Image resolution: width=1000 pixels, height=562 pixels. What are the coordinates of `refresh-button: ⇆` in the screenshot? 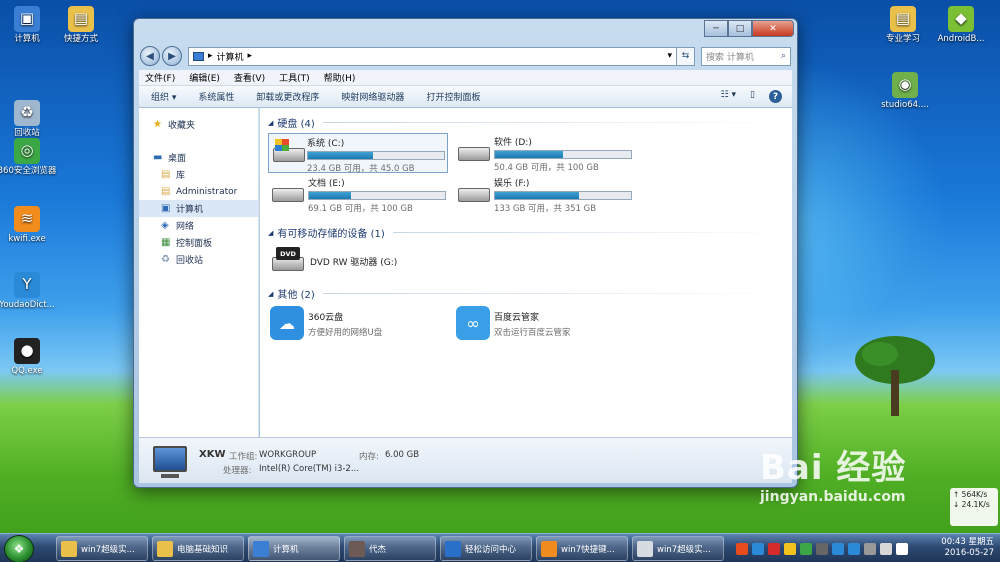 It's located at (686, 56).